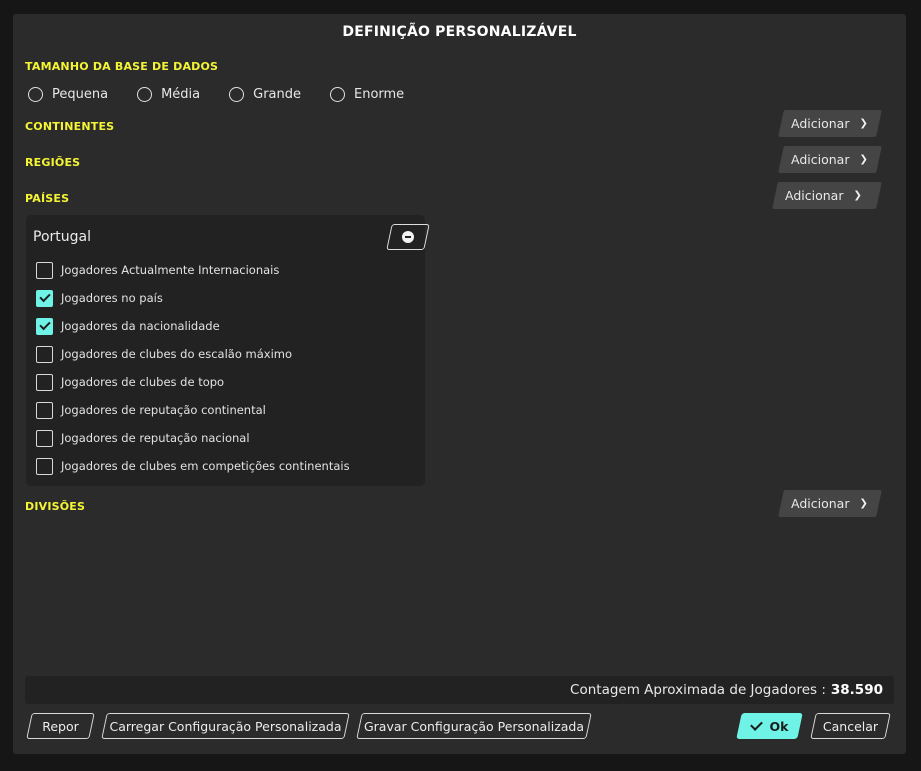  Describe the element at coordinates (53, 162) in the screenshot. I see `regions-label: REGIÕES` at that location.